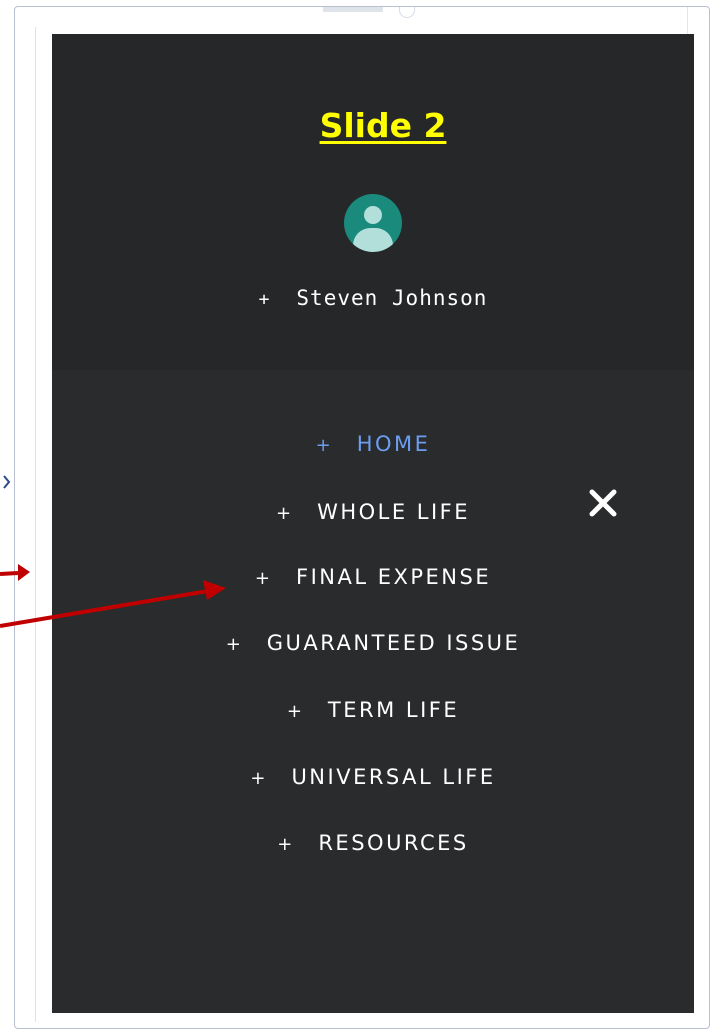 The height and width of the screenshot is (1031, 723). Describe the element at coordinates (393, 643) in the screenshot. I see `menu-item-label: GUARANTEED ISSUE` at that location.